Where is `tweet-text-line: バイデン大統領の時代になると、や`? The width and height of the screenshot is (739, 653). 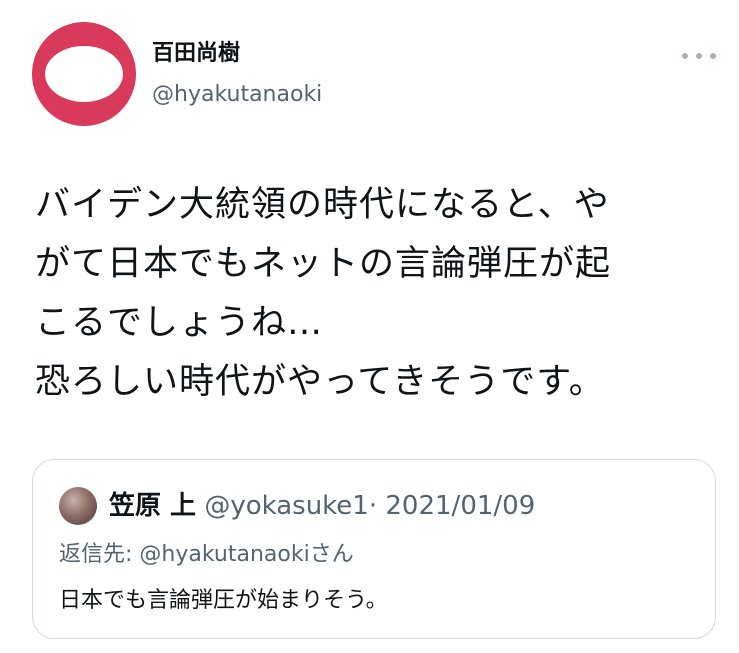 tweet-text-line: バイデン大統領の時代になると、や is located at coordinates (322, 205).